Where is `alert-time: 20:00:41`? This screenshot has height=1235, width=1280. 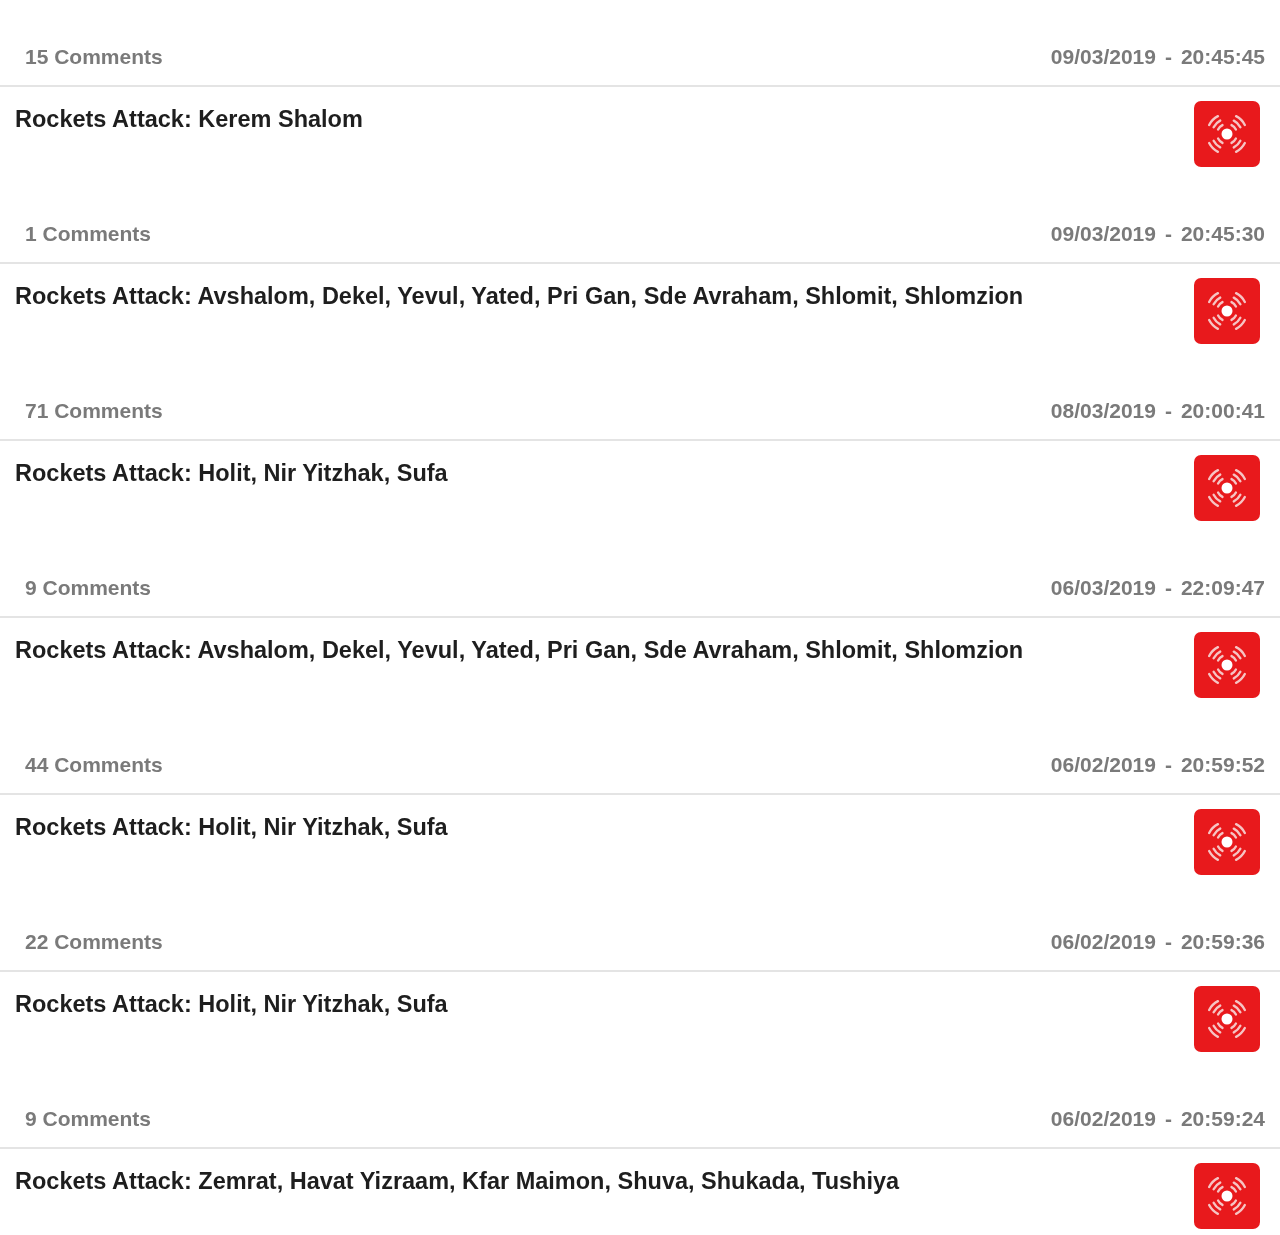
alert-time: 20:00:41 is located at coordinates (1222, 410).